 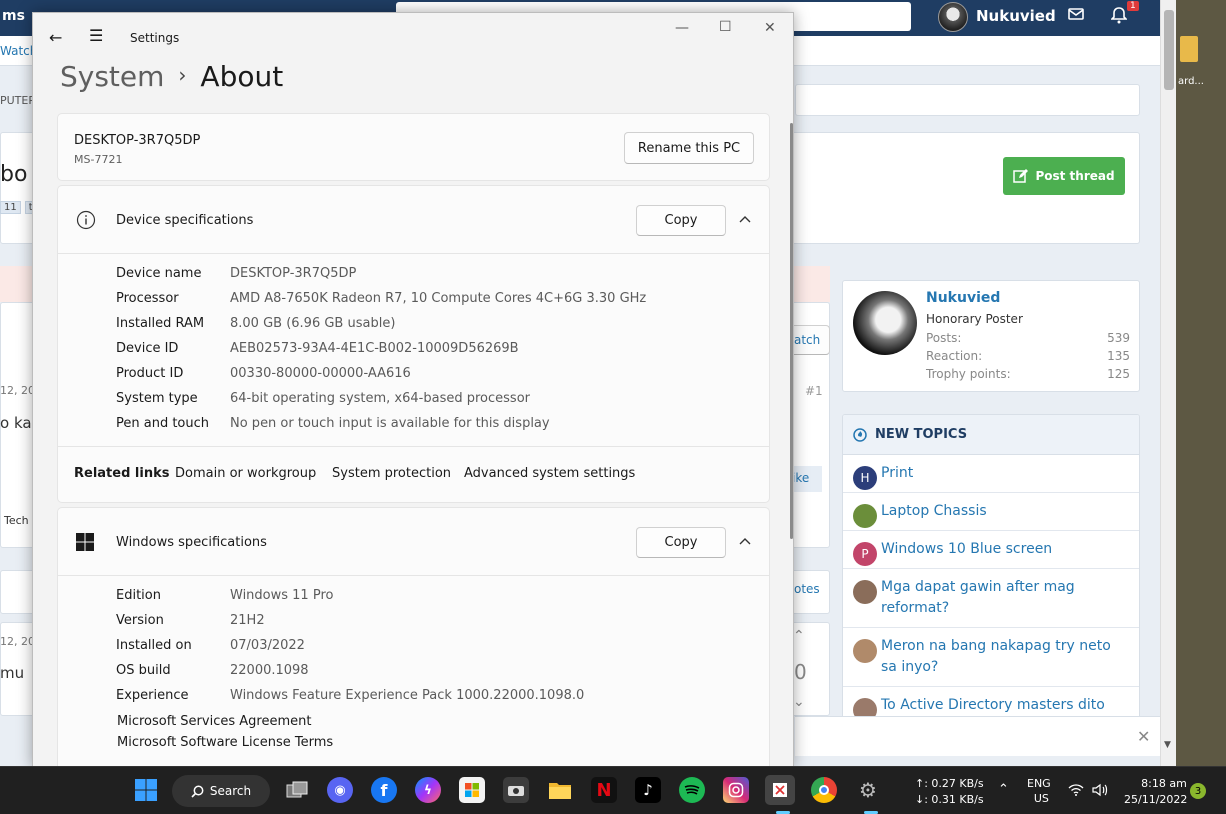 What do you see at coordinates (1016, 16) in the screenshot?
I see `forum-username: Nukuvied` at bounding box center [1016, 16].